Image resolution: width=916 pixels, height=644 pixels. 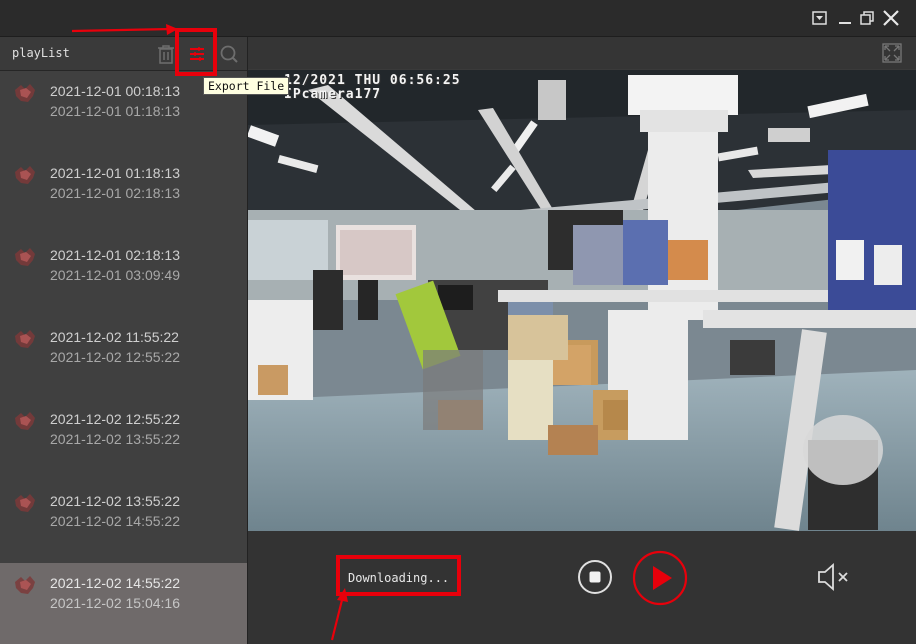 What do you see at coordinates (115, 501) in the screenshot?
I see `item-start-time: 2021-12-02 13:55:22` at bounding box center [115, 501].